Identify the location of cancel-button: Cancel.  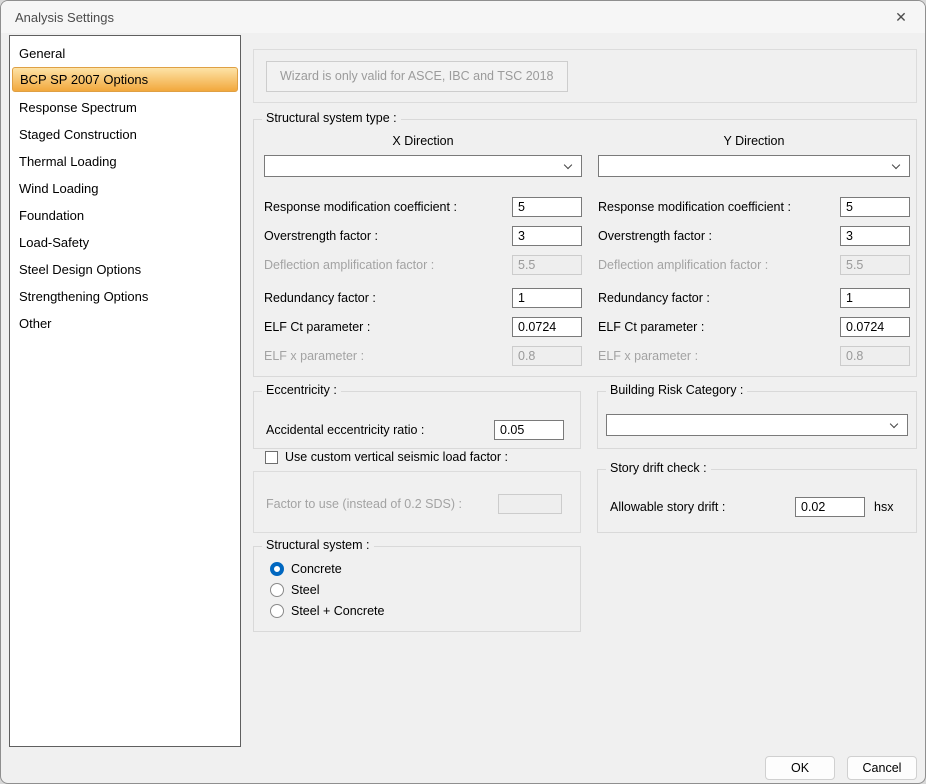
(882, 768).